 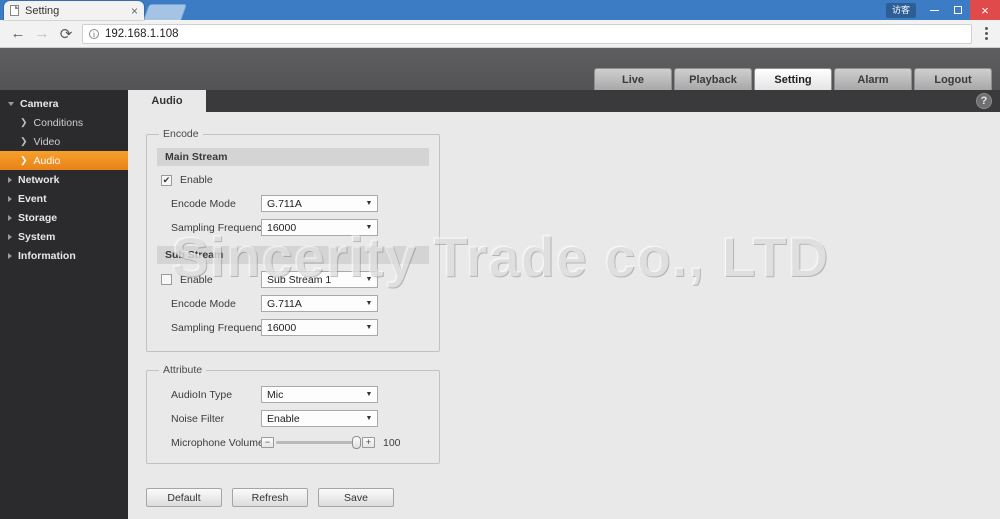 I want to click on nav-tab-logout: Logout, so click(x=953, y=79).